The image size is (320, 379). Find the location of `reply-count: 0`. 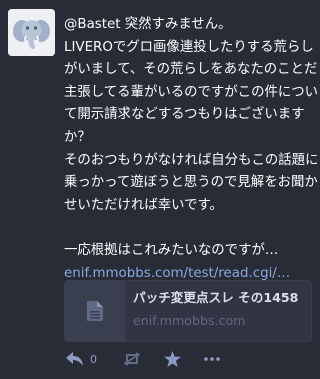

reply-count: 0 is located at coordinates (93, 359).